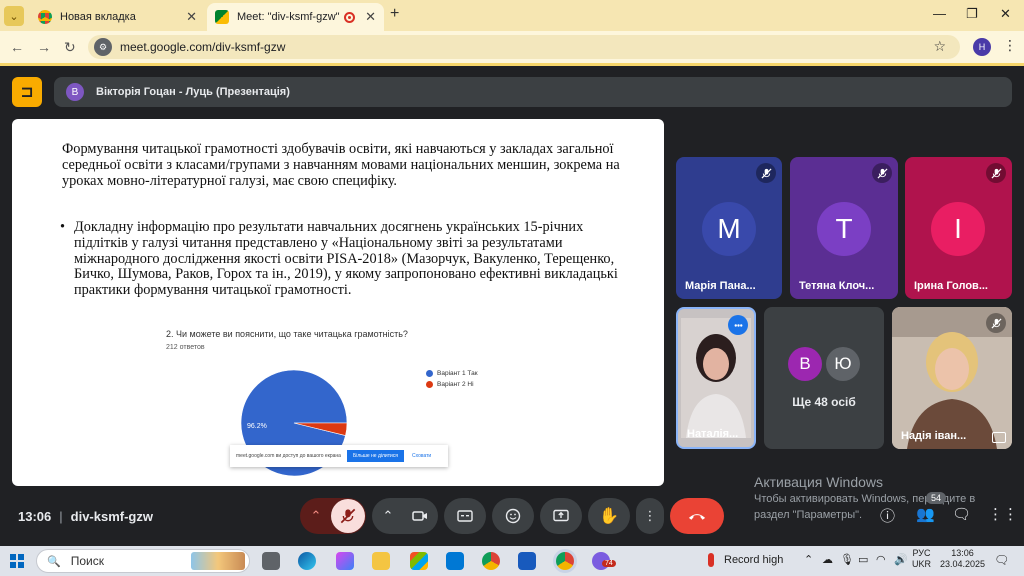 The image size is (1024, 576). I want to click on minimize-icon: —, so click(939, 13).